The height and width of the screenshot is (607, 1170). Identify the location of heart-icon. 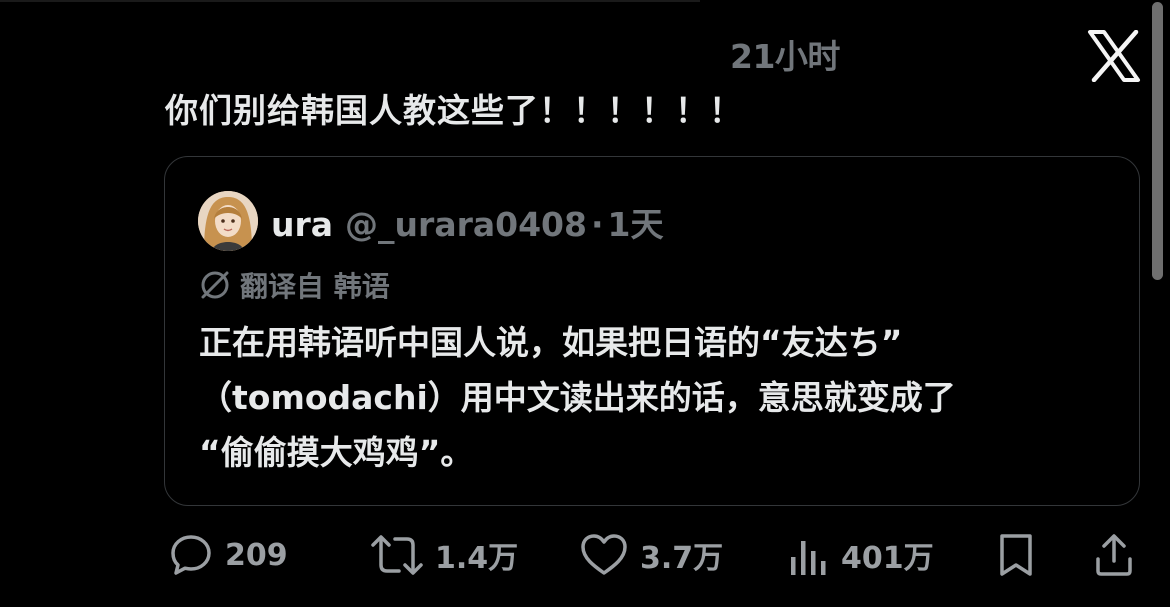
(604, 554).